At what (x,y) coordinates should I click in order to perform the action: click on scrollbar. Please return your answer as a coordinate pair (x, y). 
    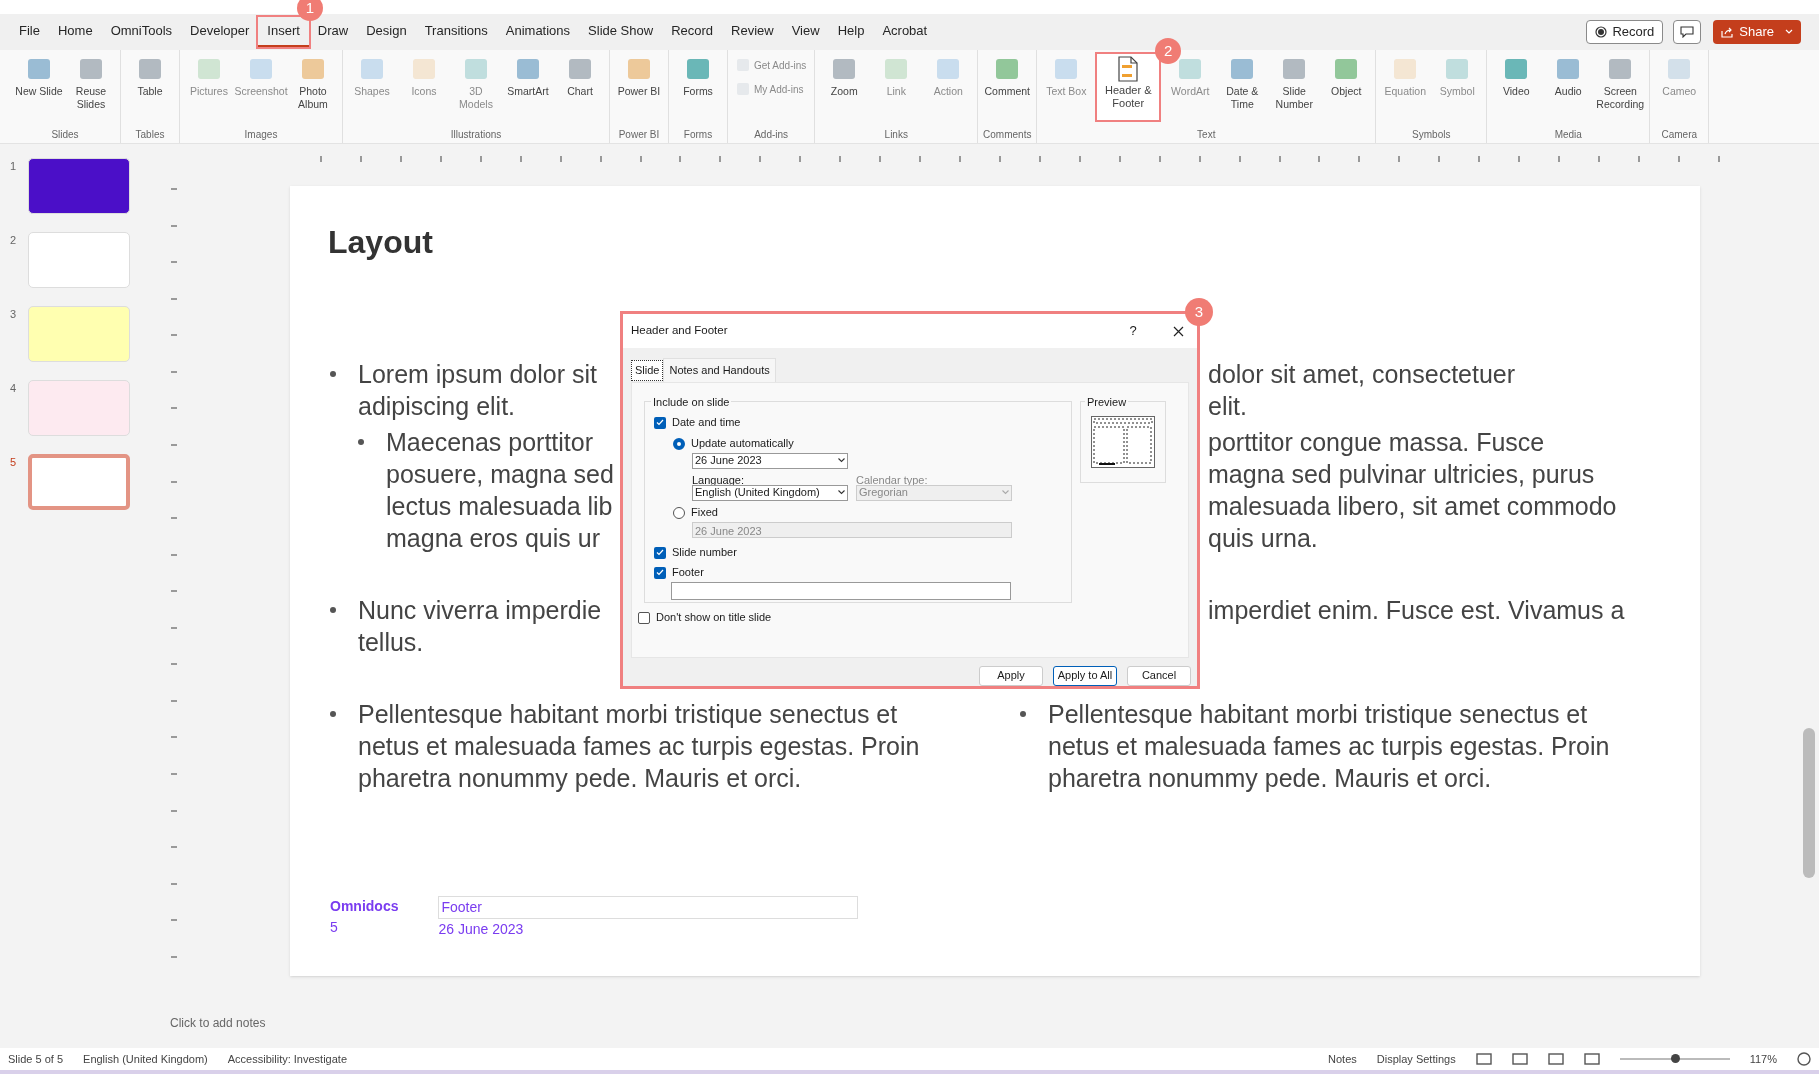
    Looking at the image, I should click on (1809, 803).